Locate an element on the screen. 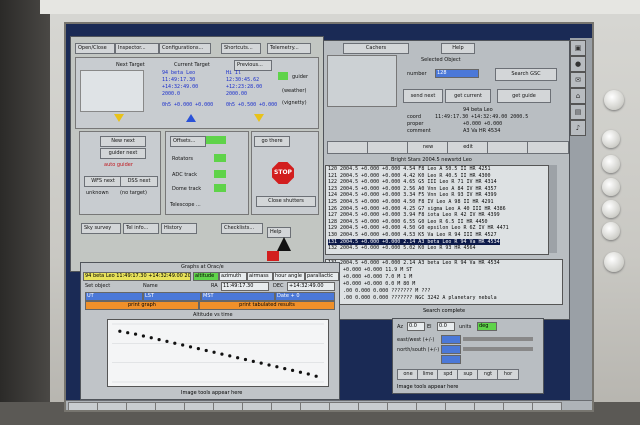 Image resolution: width=640 pixels, height=425 pixels. dock-icon-6: ♪ is located at coordinates (578, 128).